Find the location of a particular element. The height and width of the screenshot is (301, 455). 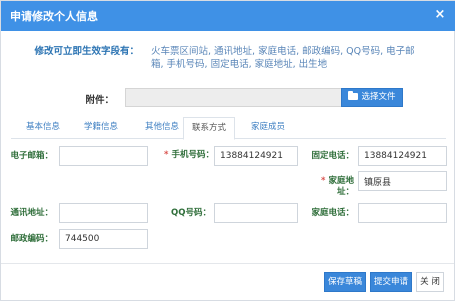

qq-field is located at coordinates (256, 213).